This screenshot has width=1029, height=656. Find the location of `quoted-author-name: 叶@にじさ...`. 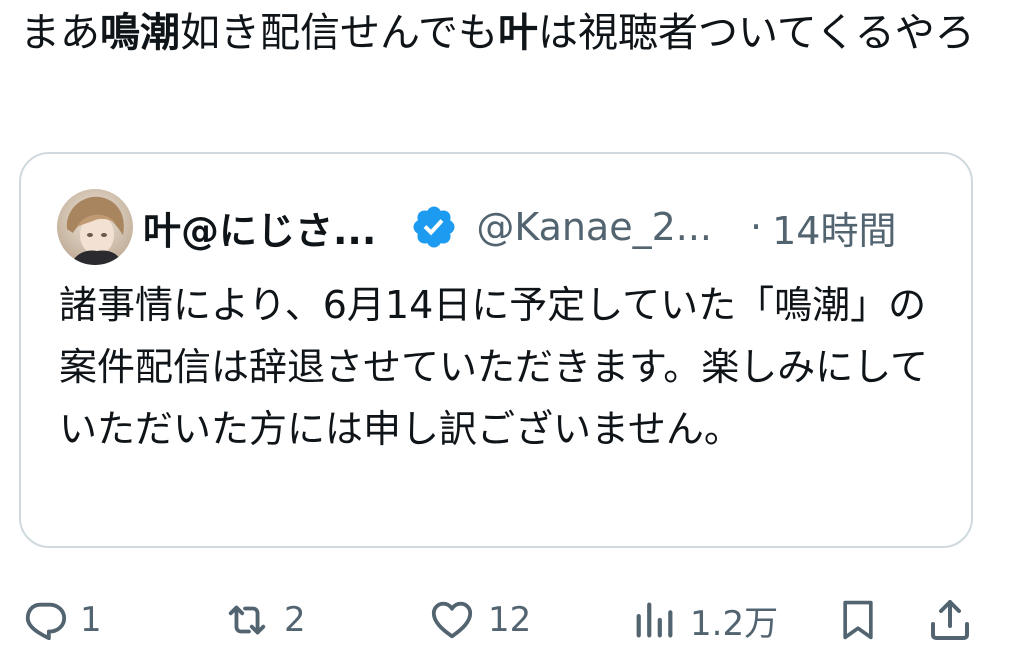

quoted-author-name: 叶@にじさ... is located at coordinates (259, 227).